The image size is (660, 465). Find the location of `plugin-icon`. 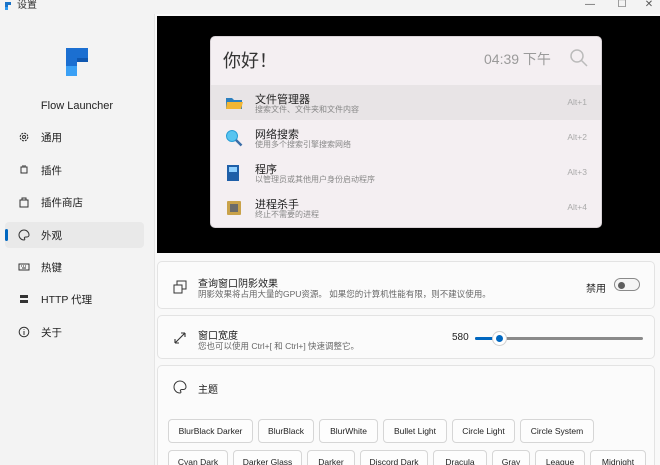

plugin-icon is located at coordinates (24, 170).